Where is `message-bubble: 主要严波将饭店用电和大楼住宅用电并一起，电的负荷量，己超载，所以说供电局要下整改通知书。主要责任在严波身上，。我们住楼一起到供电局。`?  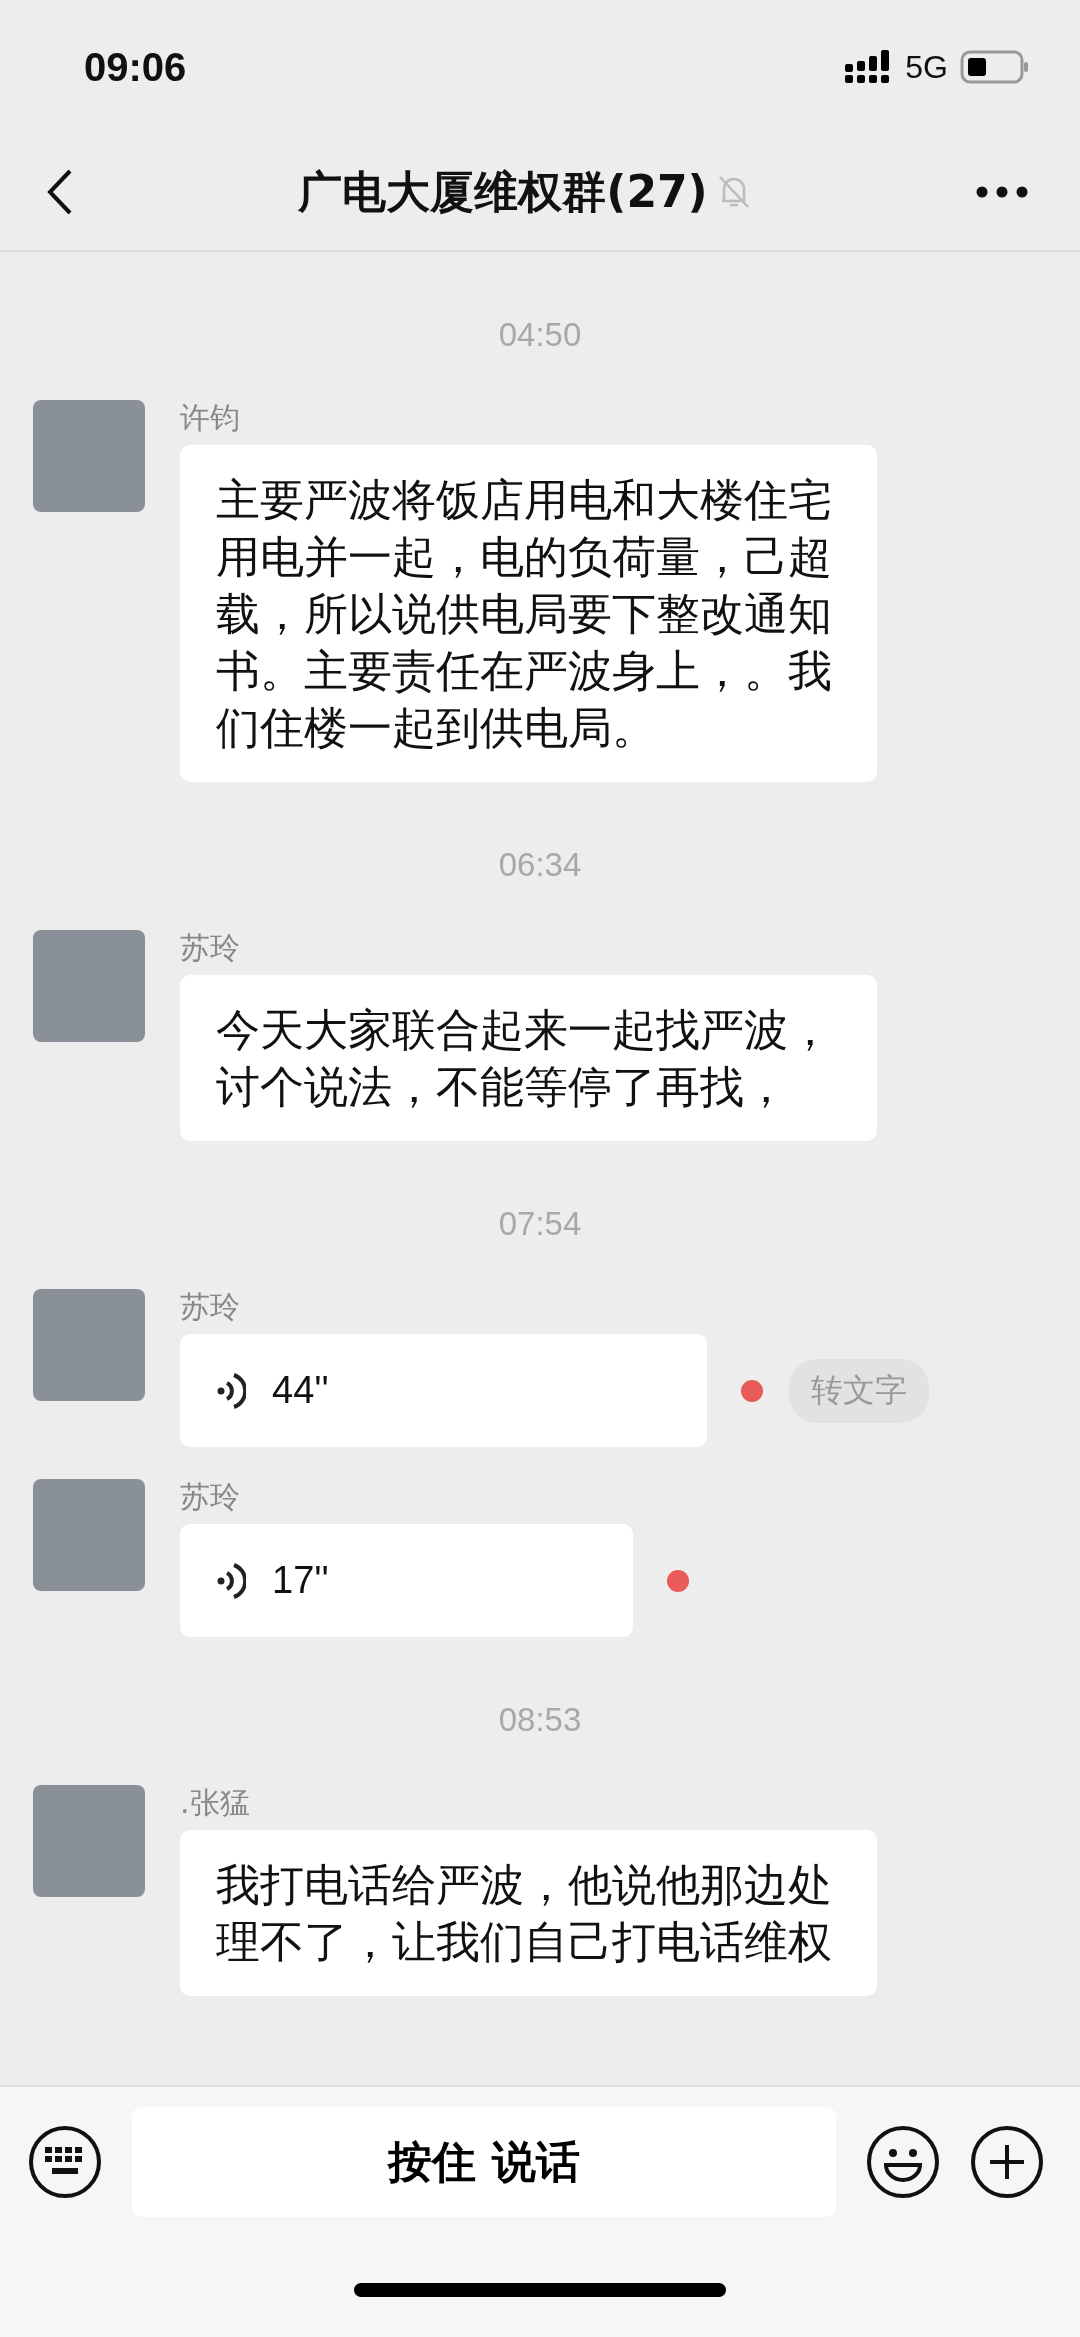
message-bubble: 主要严波将饭店用电和大楼住宅用电并一起，电的负荷量，己超载，所以说供电局要下整改通知书。主要责任在严波身上，。我们住楼一起到供电局。 is located at coordinates (528, 613).